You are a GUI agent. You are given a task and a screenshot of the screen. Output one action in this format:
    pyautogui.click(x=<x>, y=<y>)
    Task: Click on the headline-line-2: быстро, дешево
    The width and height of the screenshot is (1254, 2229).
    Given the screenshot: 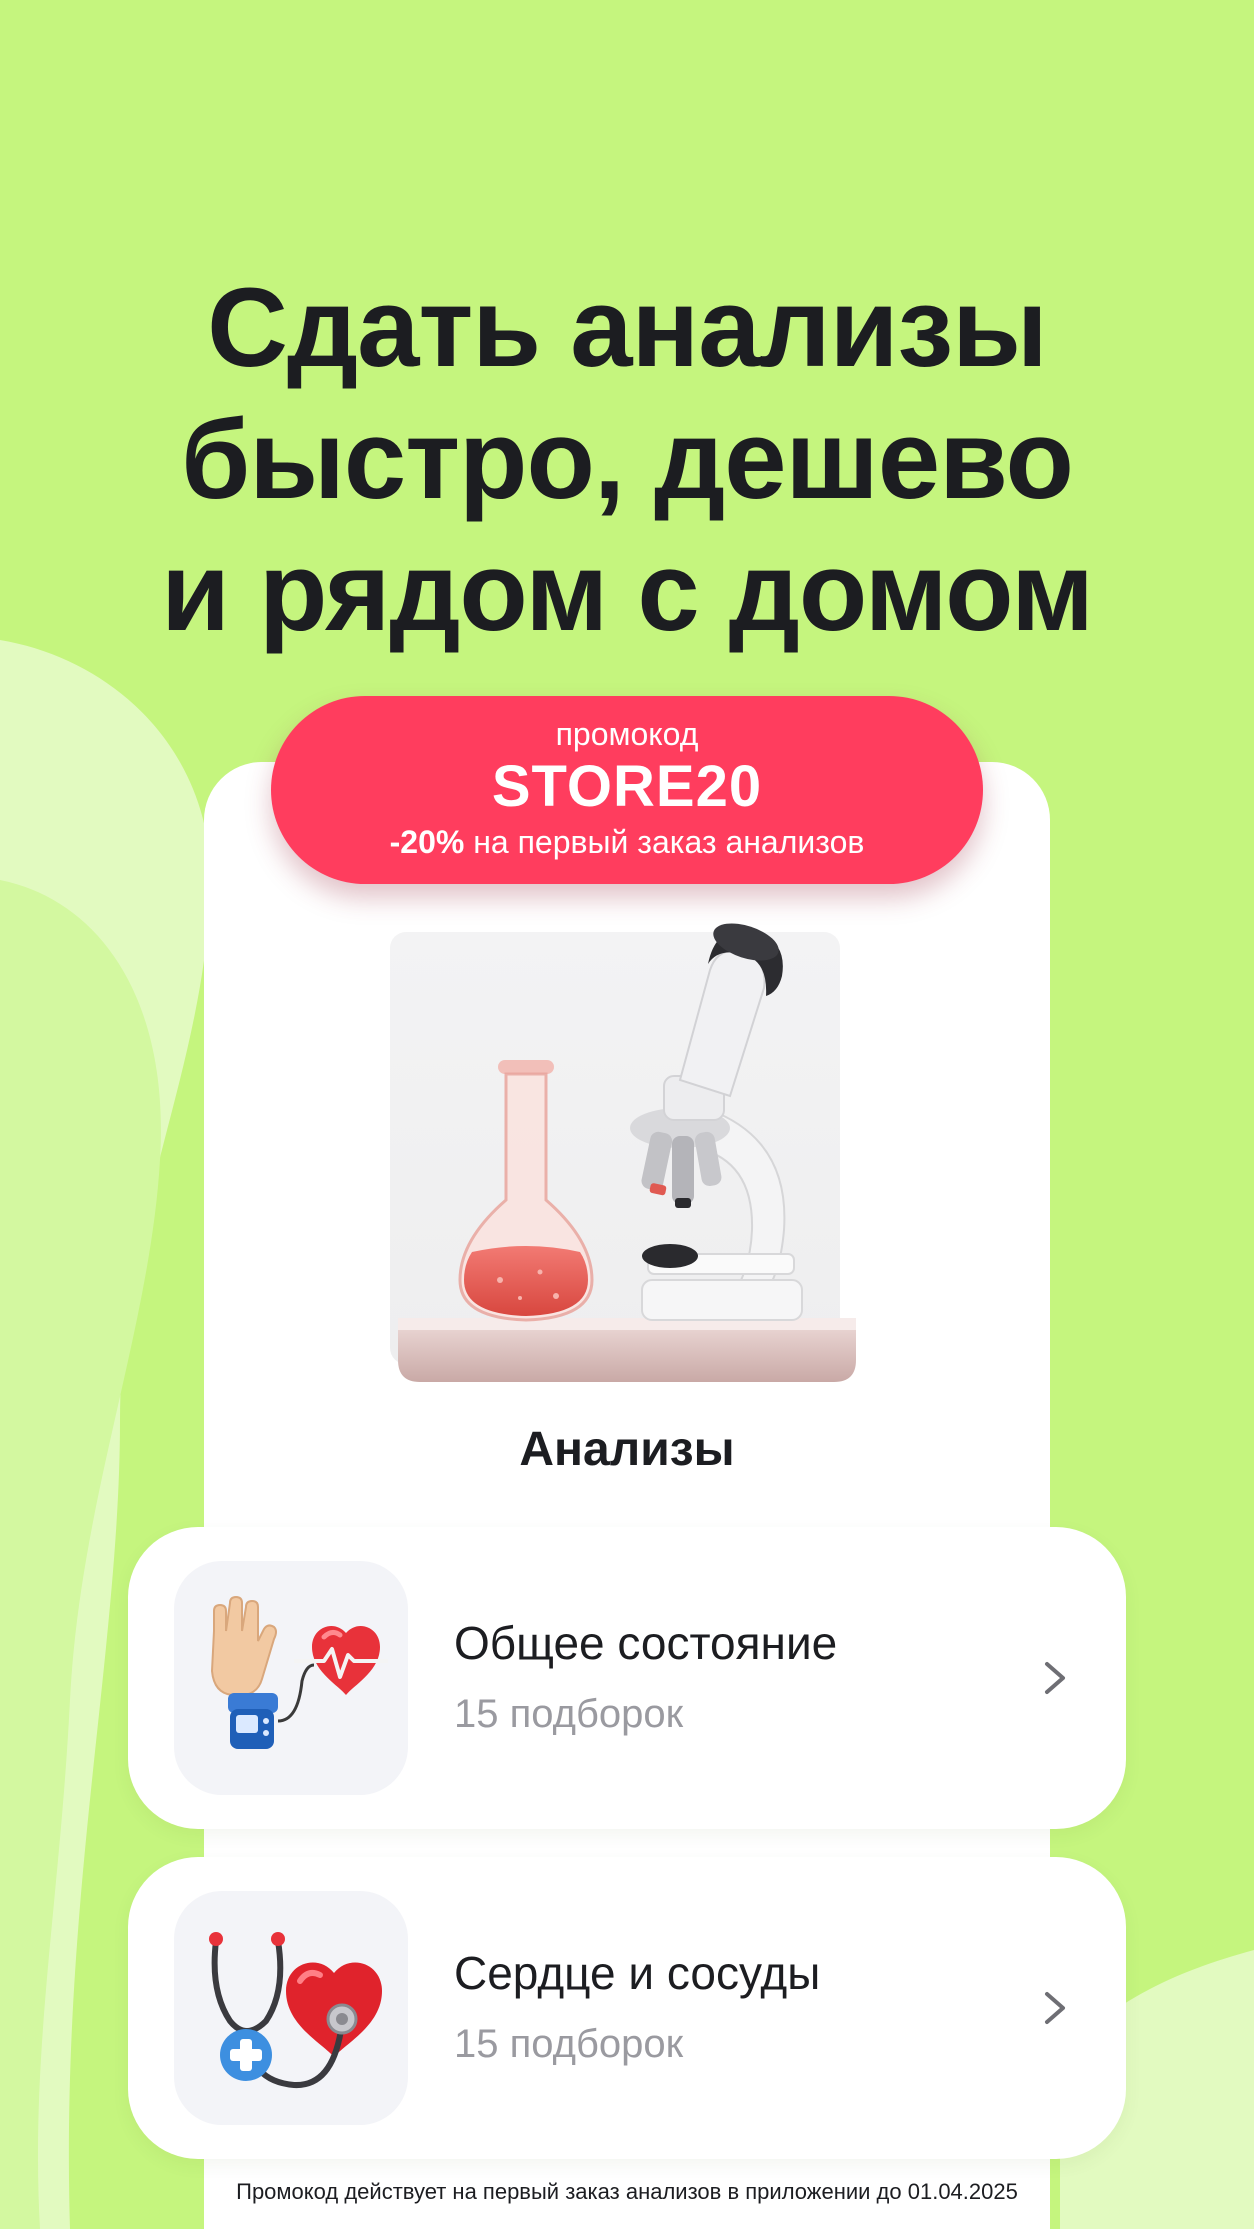 What is the action you would take?
    pyautogui.click(x=627, y=459)
    